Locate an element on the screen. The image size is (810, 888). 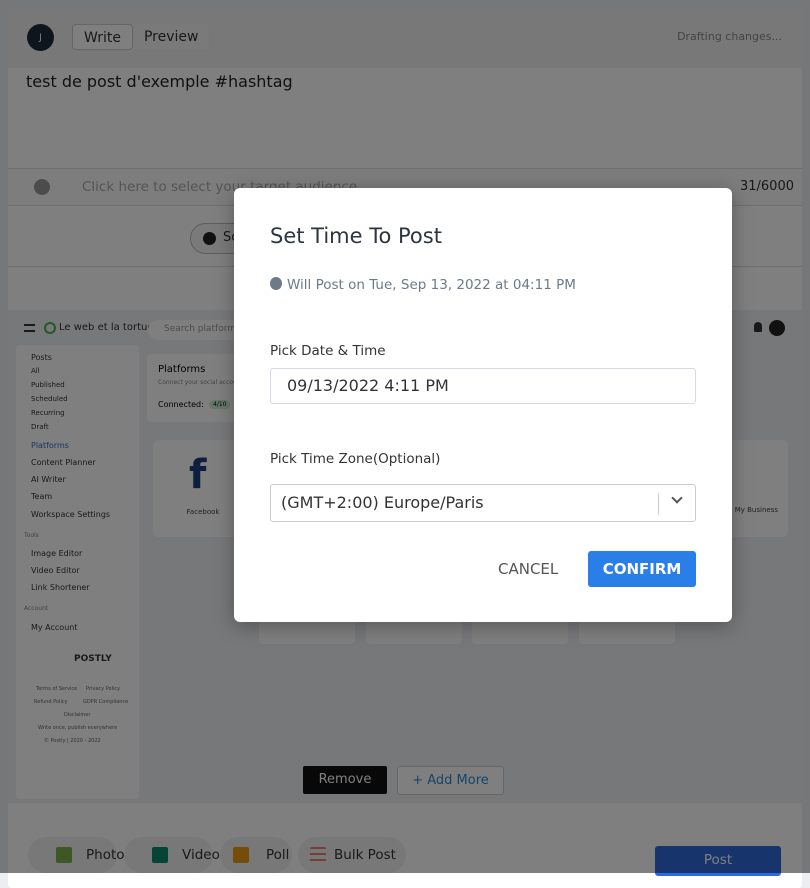
timezone-select: (GMT+2:00) Europe/Paris is located at coordinates (483, 503).